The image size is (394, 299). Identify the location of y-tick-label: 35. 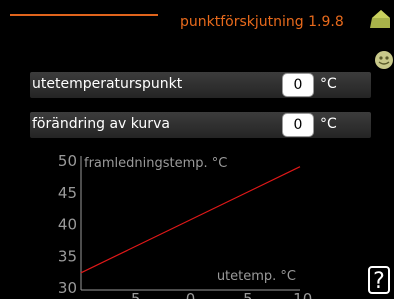
(67, 256).